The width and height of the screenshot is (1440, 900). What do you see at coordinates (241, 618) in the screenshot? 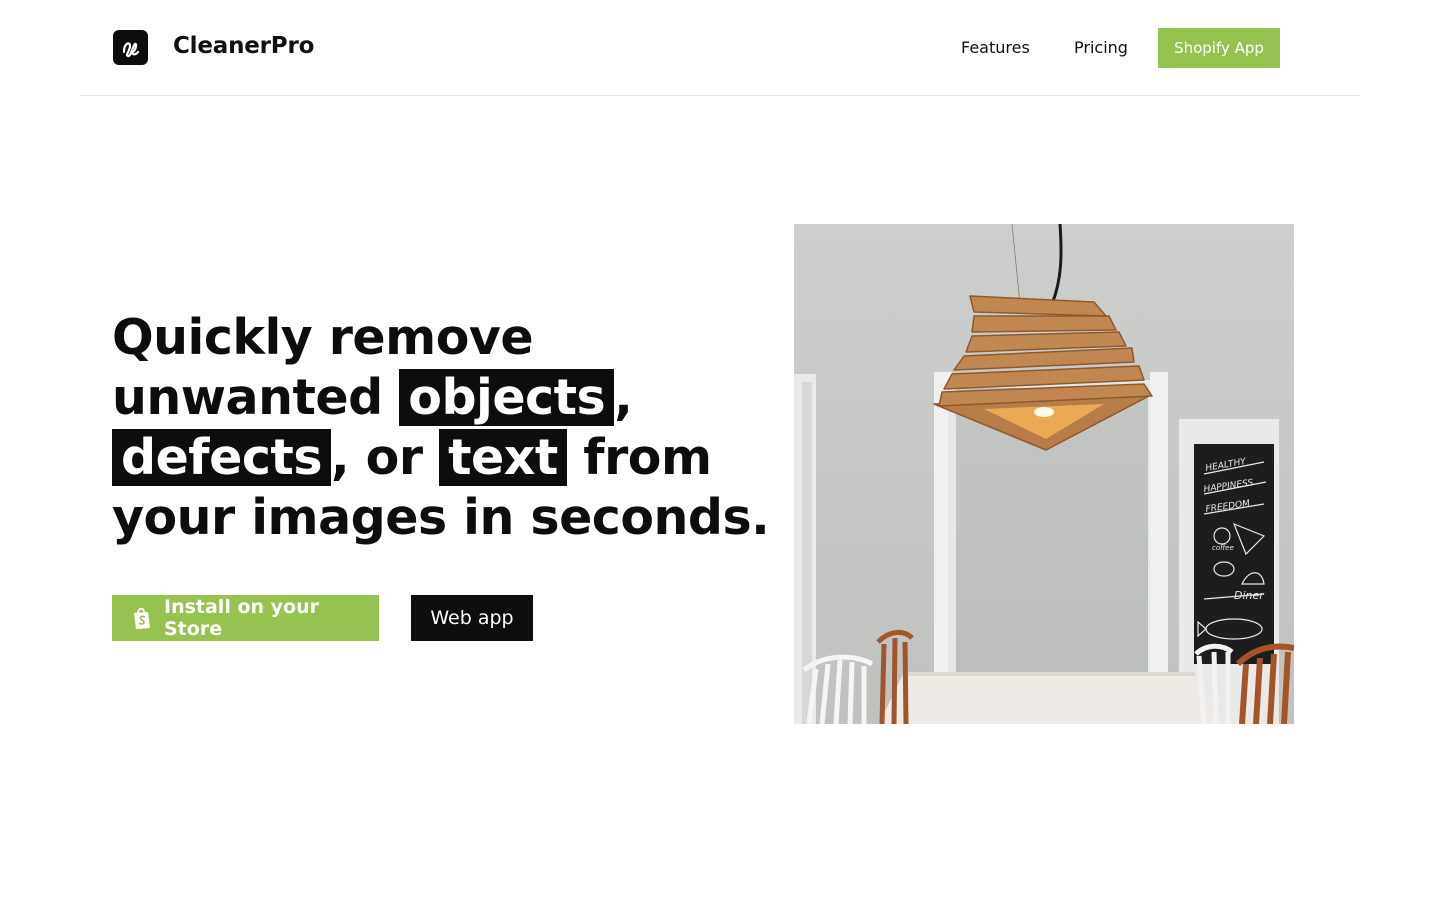
I see `install-button-label: Install on your Store` at bounding box center [241, 618].